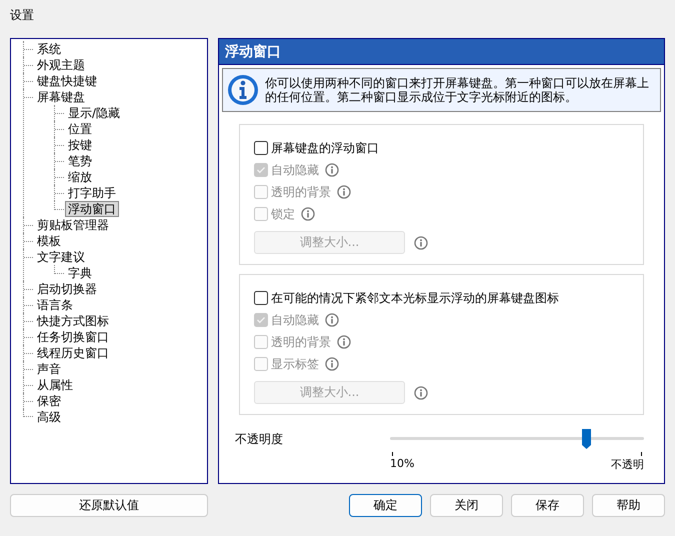 The width and height of the screenshot is (675, 536). What do you see at coordinates (402, 464) in the screenshot?
I see `min-label: 10%` at bounding box center [402, 464].